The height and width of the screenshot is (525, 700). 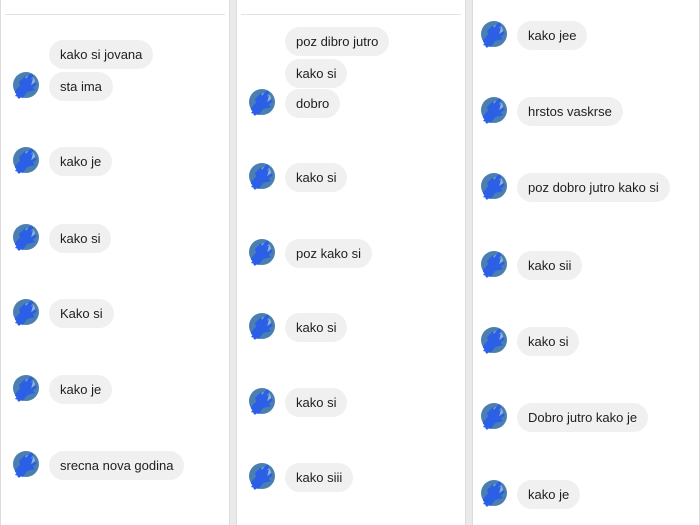 What do you see at coordinates (319, 477) in the screenshot?
I see `message-bubble: kako siii` at bounding box center [319, 477].